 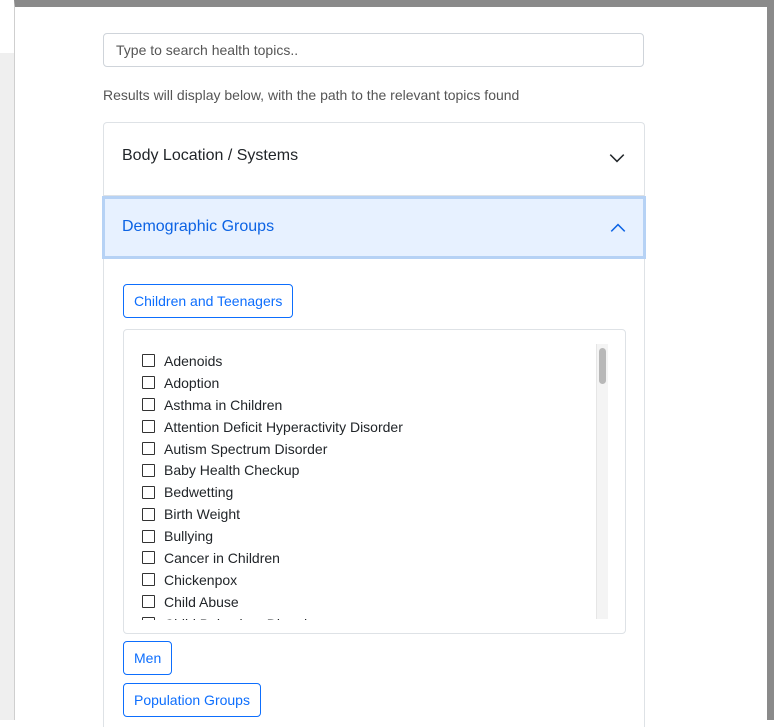 What do you see at coordinates (246, 448) in the screenshot?
I see `topic-label: Autism Spectrum Disorder` at bounding box center [246, 448].